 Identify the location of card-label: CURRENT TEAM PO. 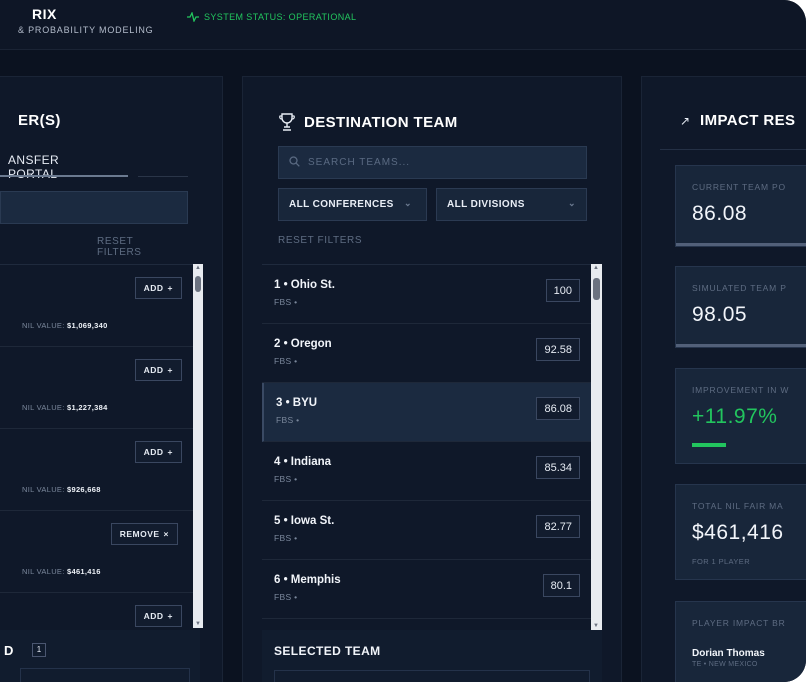
(739, 187).